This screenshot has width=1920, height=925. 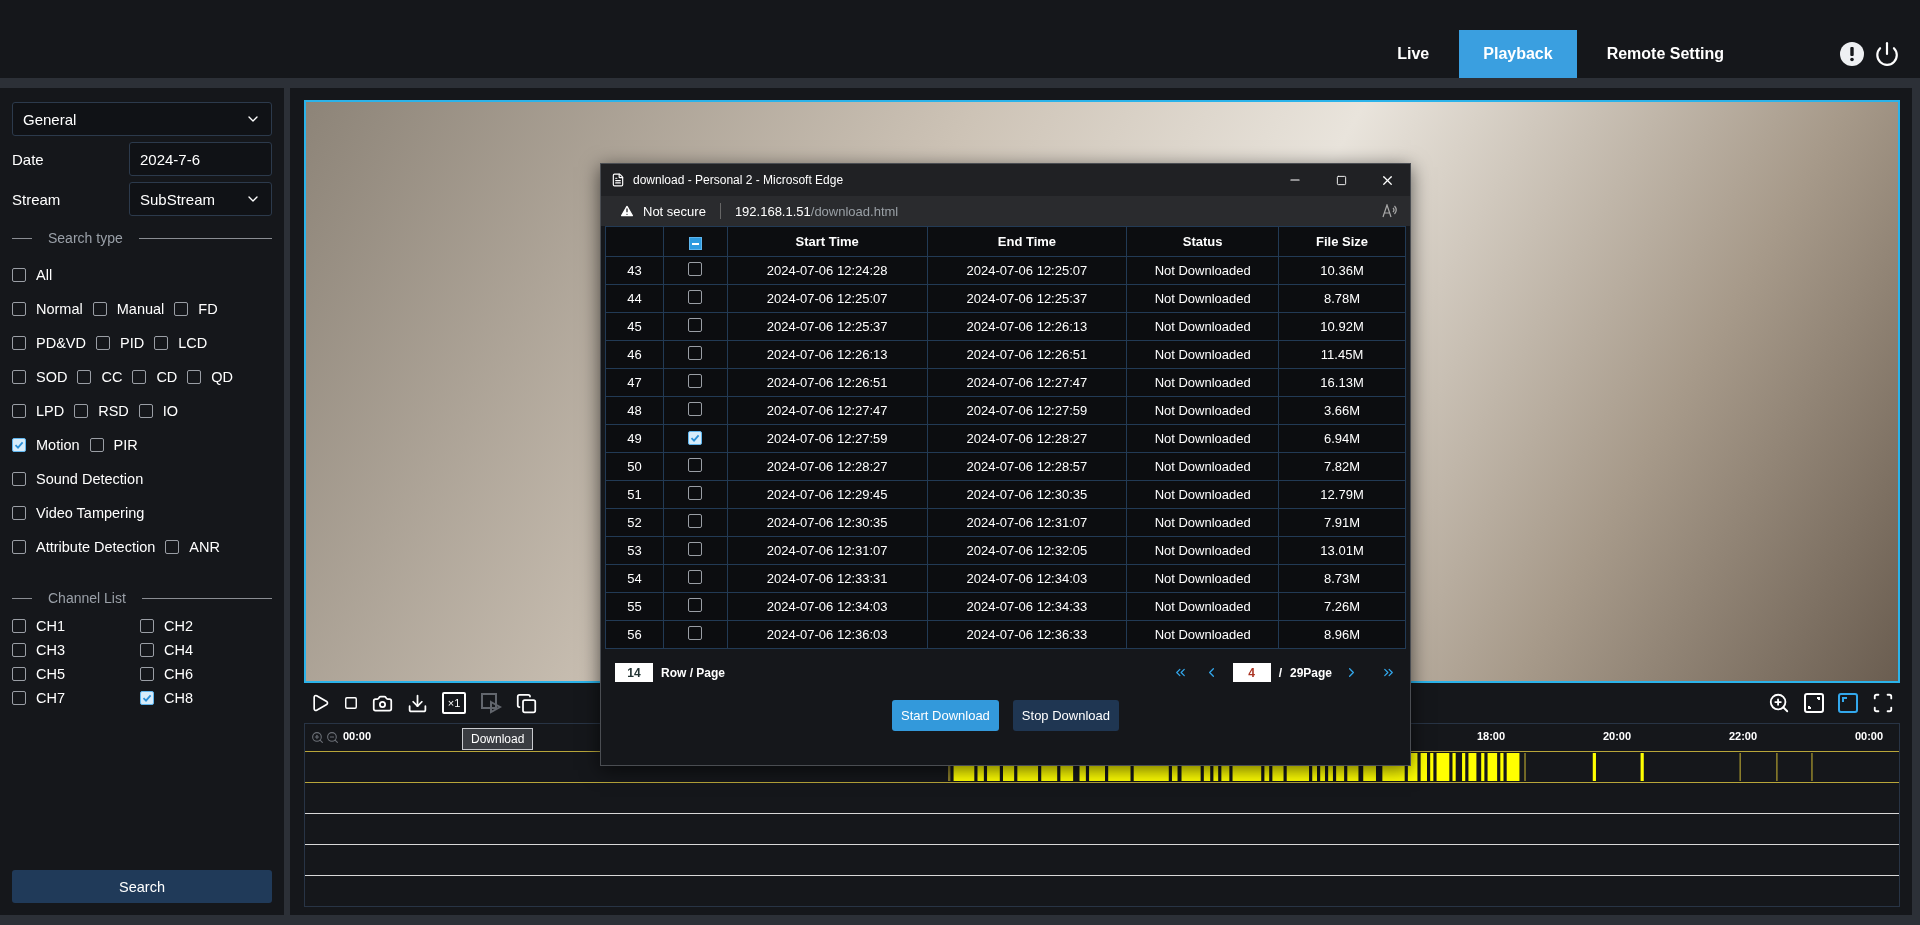 I want to click on stop-download-button: Stop Download, so click(x=1066, y=715).